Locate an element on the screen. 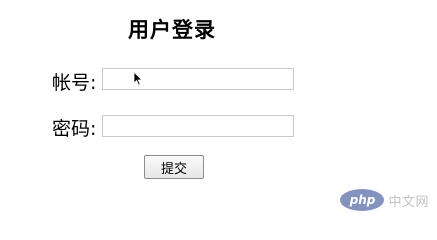 This screenshot has height=240, width=437. page-title: 用户登录 is located at coordinates (172, 30).